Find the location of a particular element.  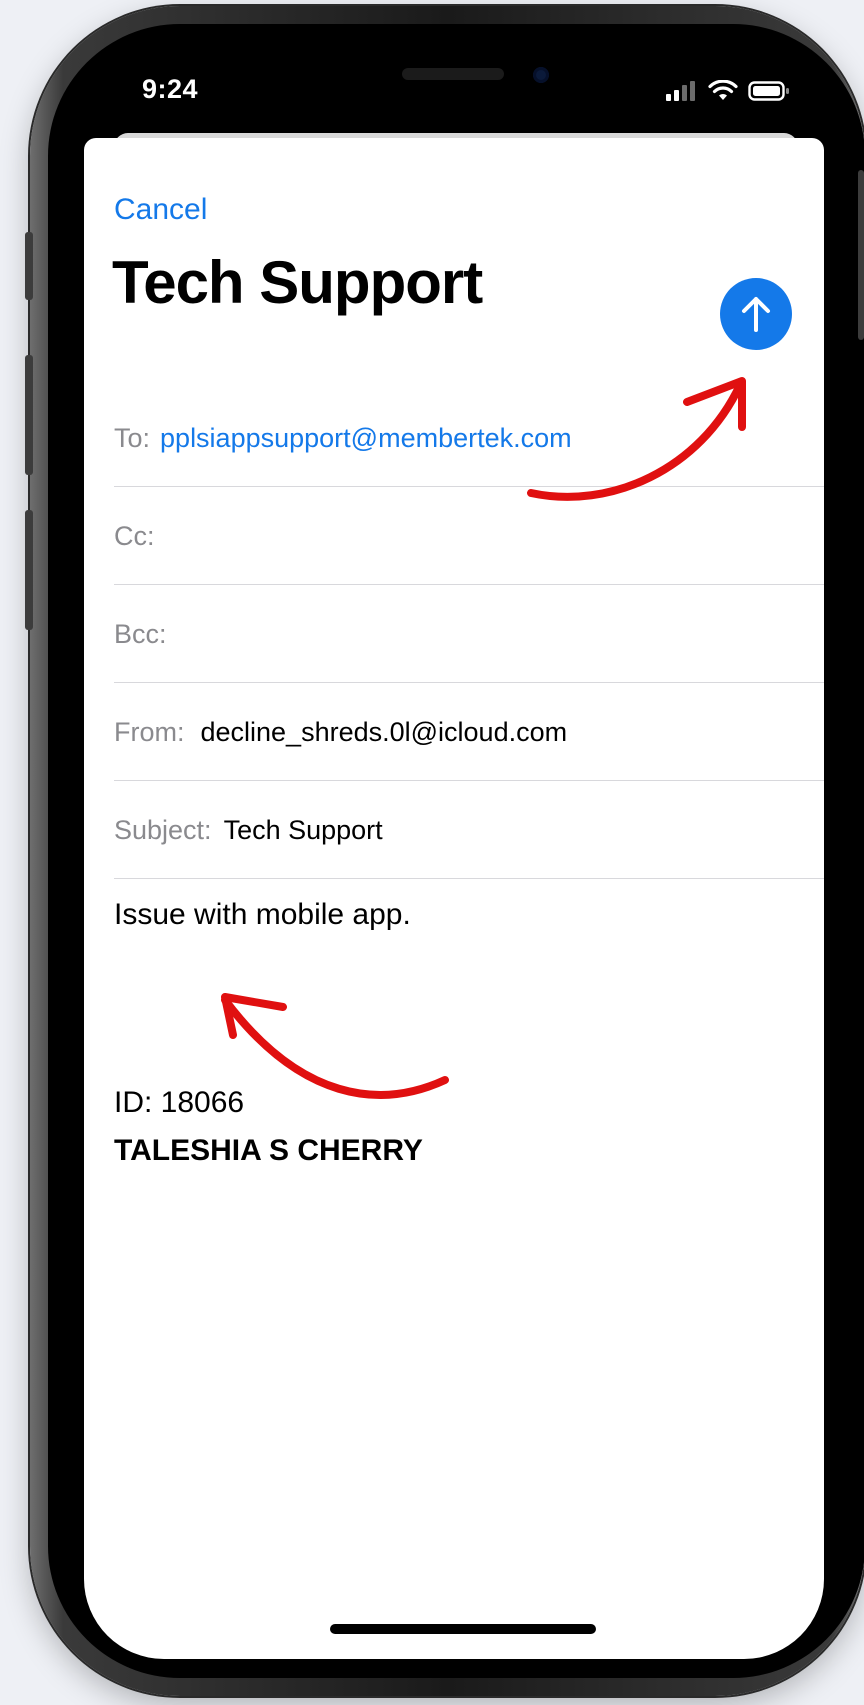

annotation-arrow-to-body is located at coordinates (335, 1046).